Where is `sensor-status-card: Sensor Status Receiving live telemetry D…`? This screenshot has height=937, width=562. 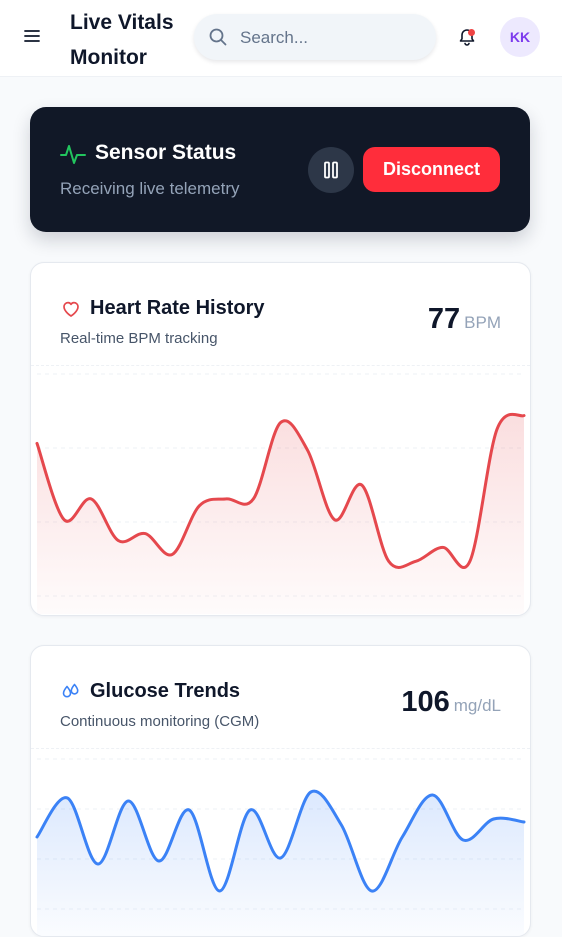 sensor-status-card: Sensor Status Receiving live telemetry D… is located at coordinates (280, 169).